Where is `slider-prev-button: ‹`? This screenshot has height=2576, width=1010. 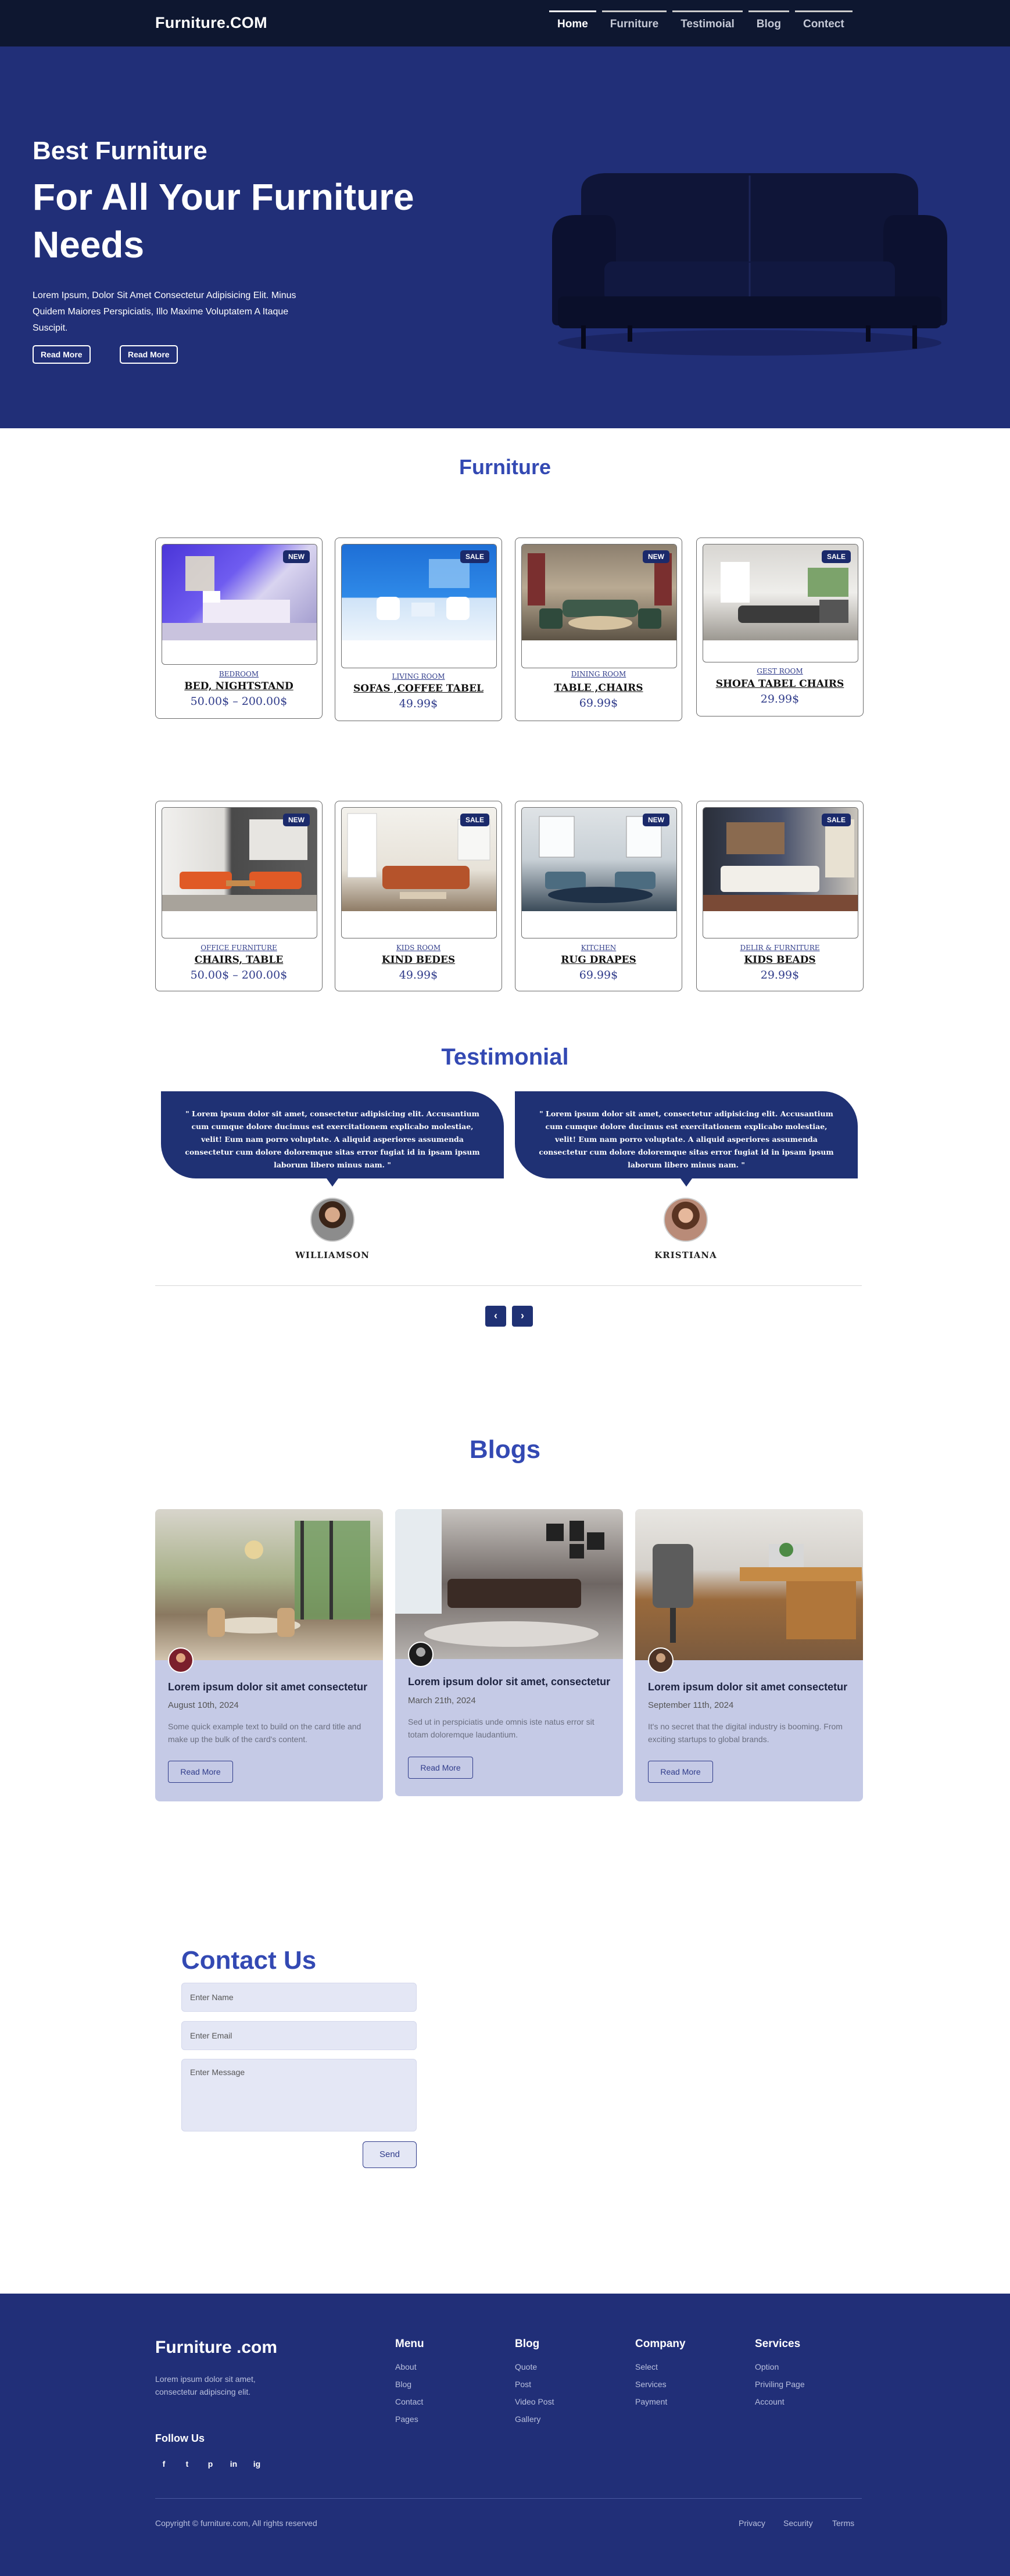
slider-prev-button: ‹ is located at coordinates (496, 1316).